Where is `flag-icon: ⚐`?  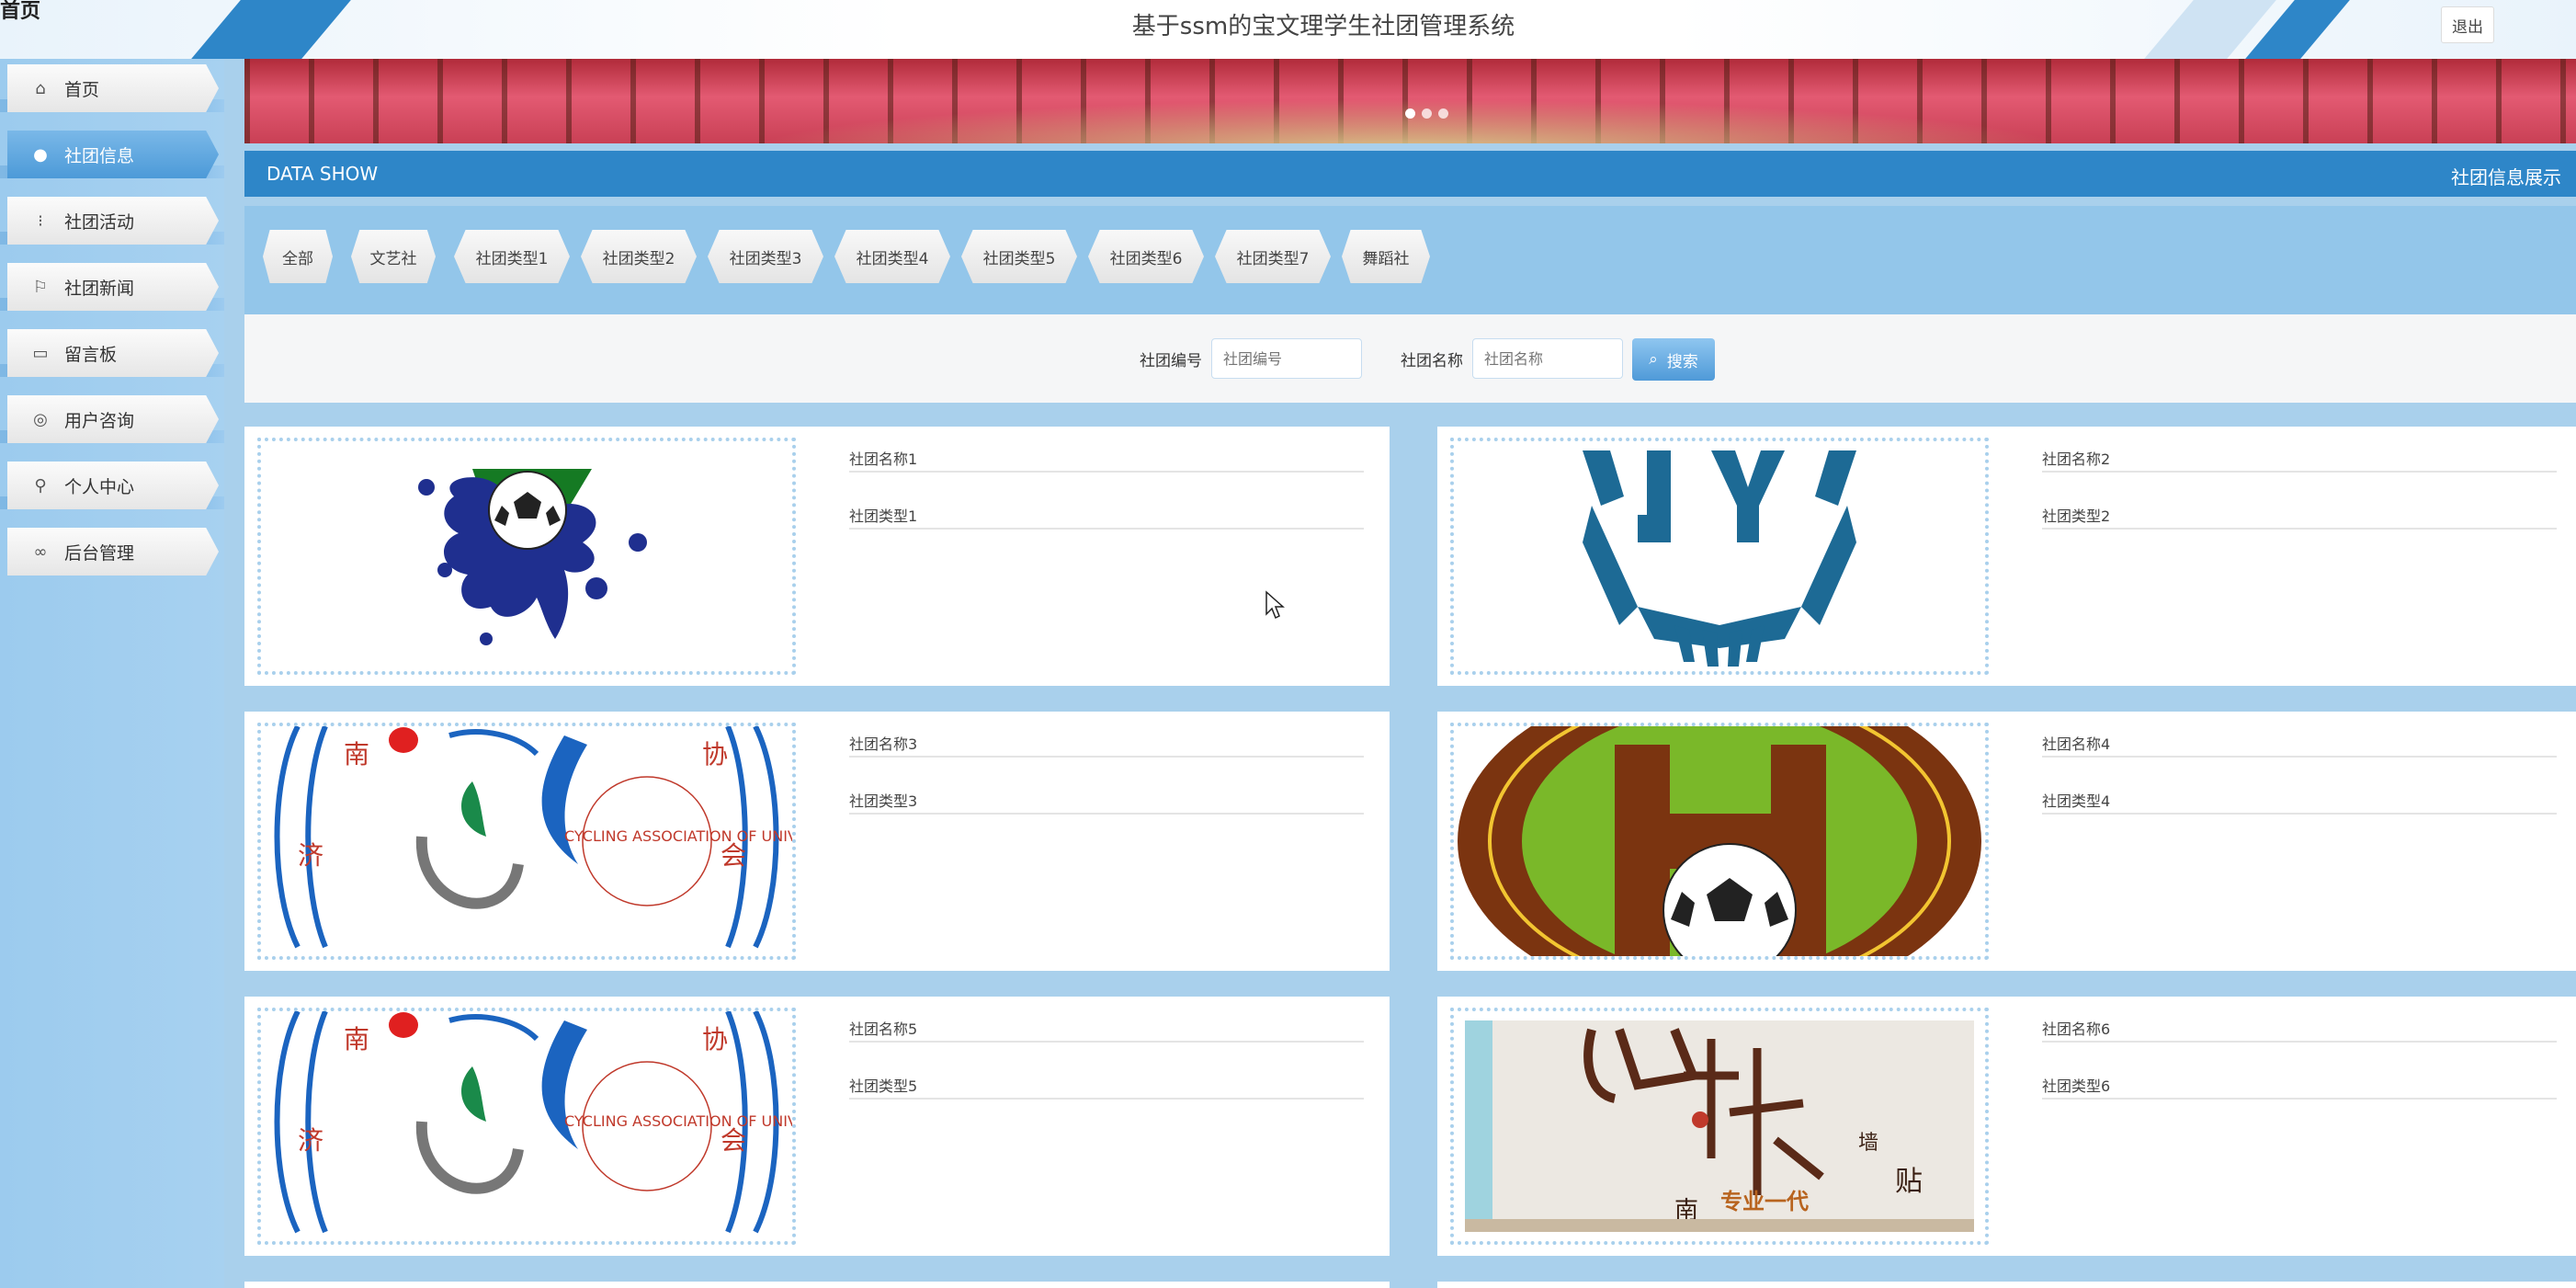 flag-icon: ⚐ is located at coordinates (40, 287).